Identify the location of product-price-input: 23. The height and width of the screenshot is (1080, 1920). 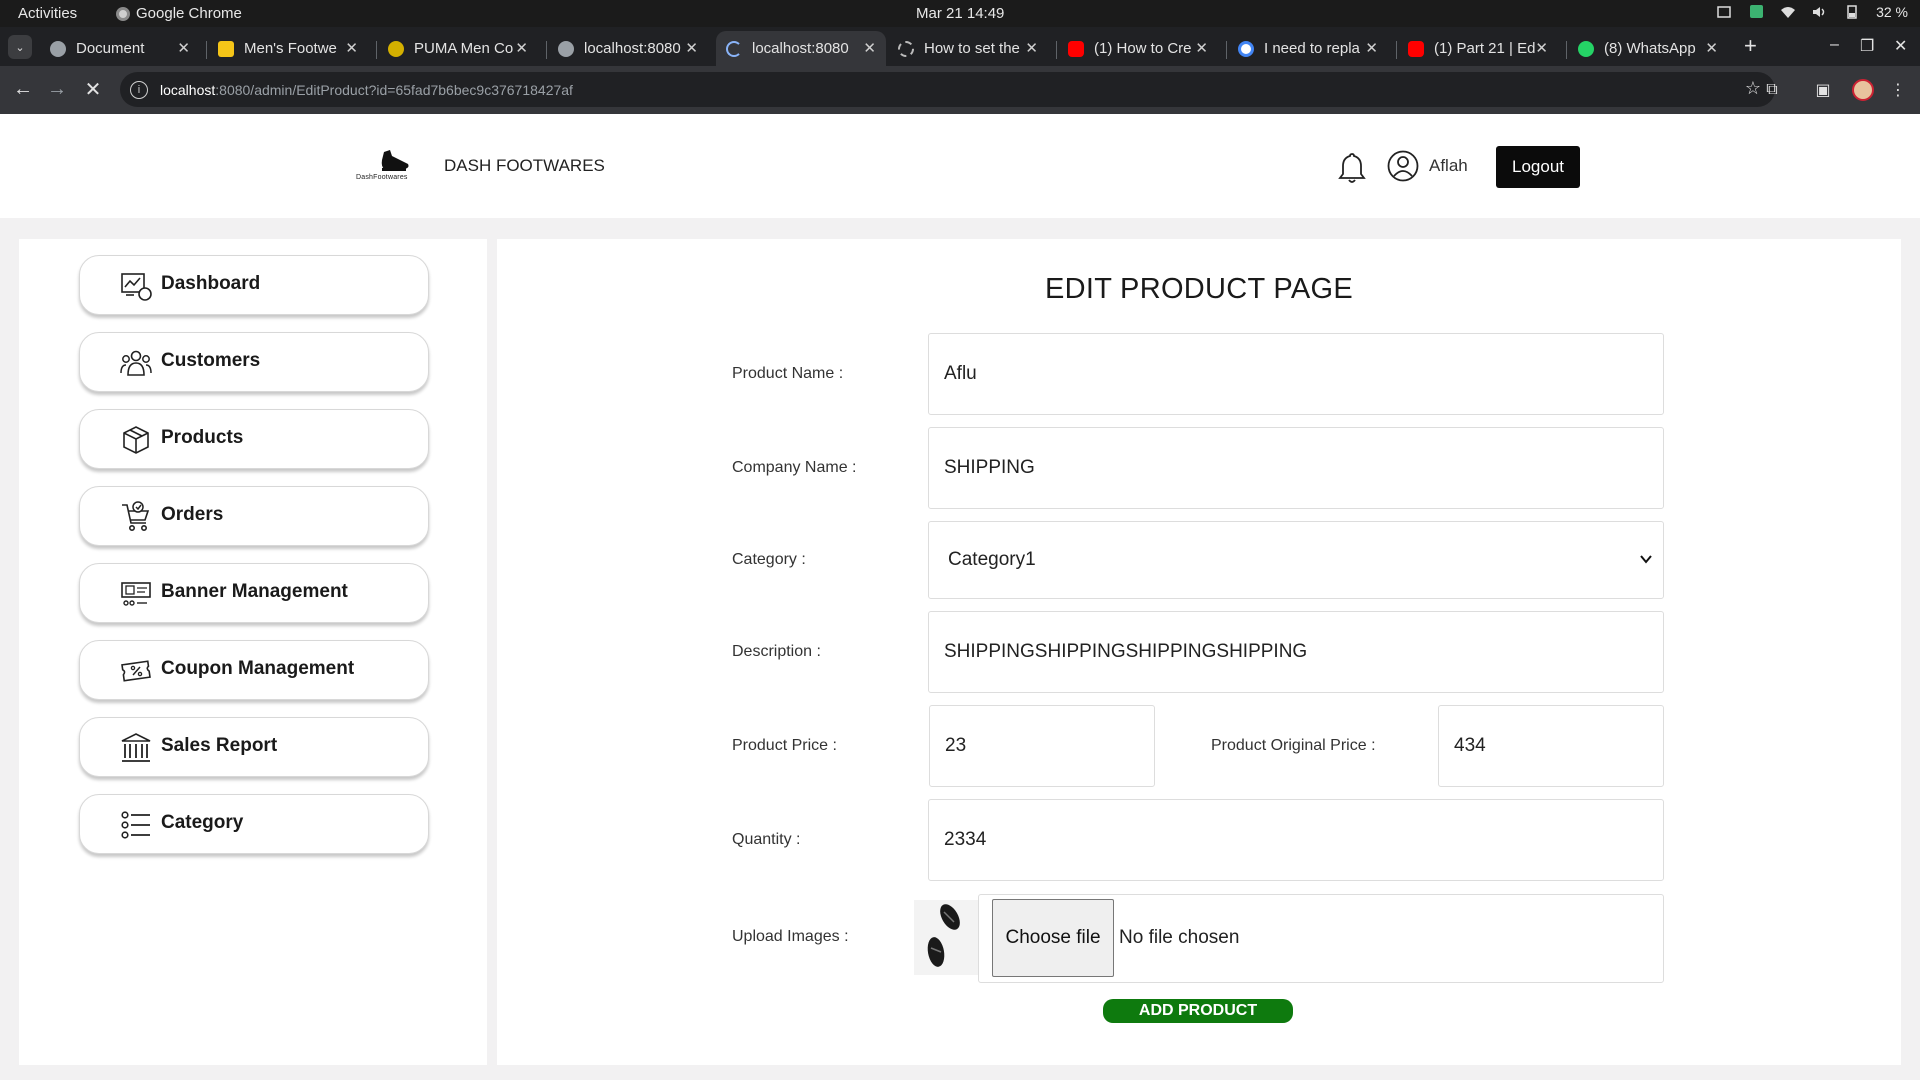
(1042, 746).